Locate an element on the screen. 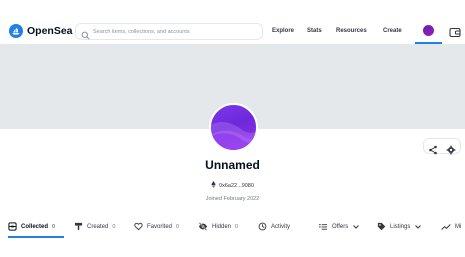 The image size is (465, 257). tab-hidden-label: Hidden is located at coordinates (222, 226).